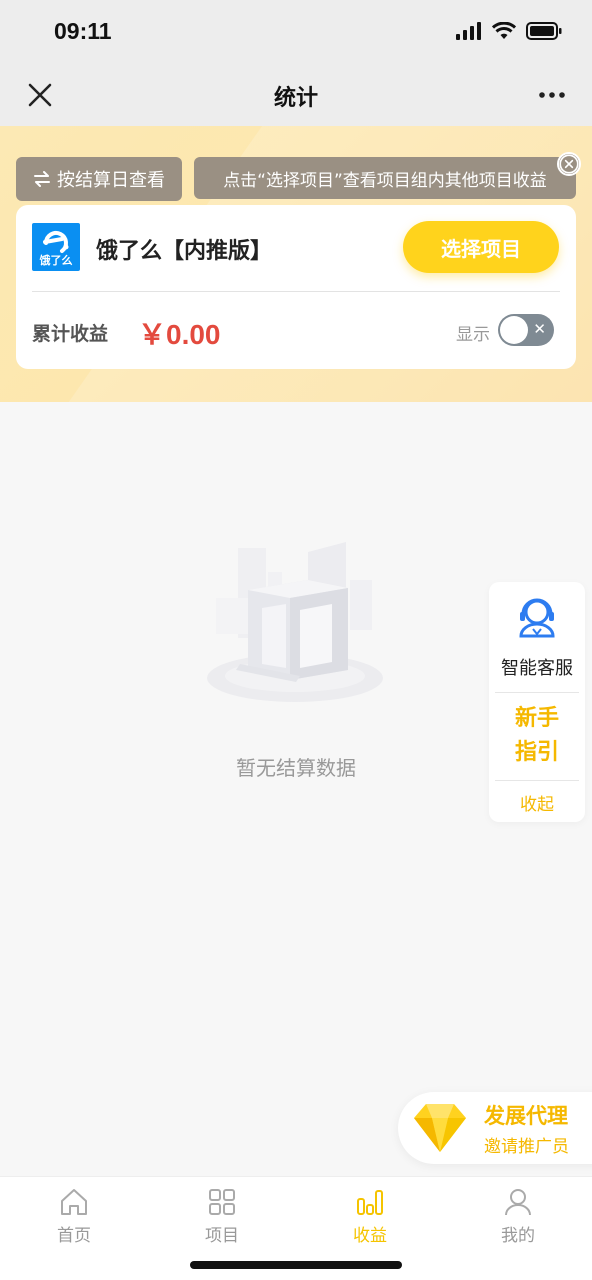 The width and height of the screenshot is (592, 1280). I want to click on toggle-knob, so click(514, 330).